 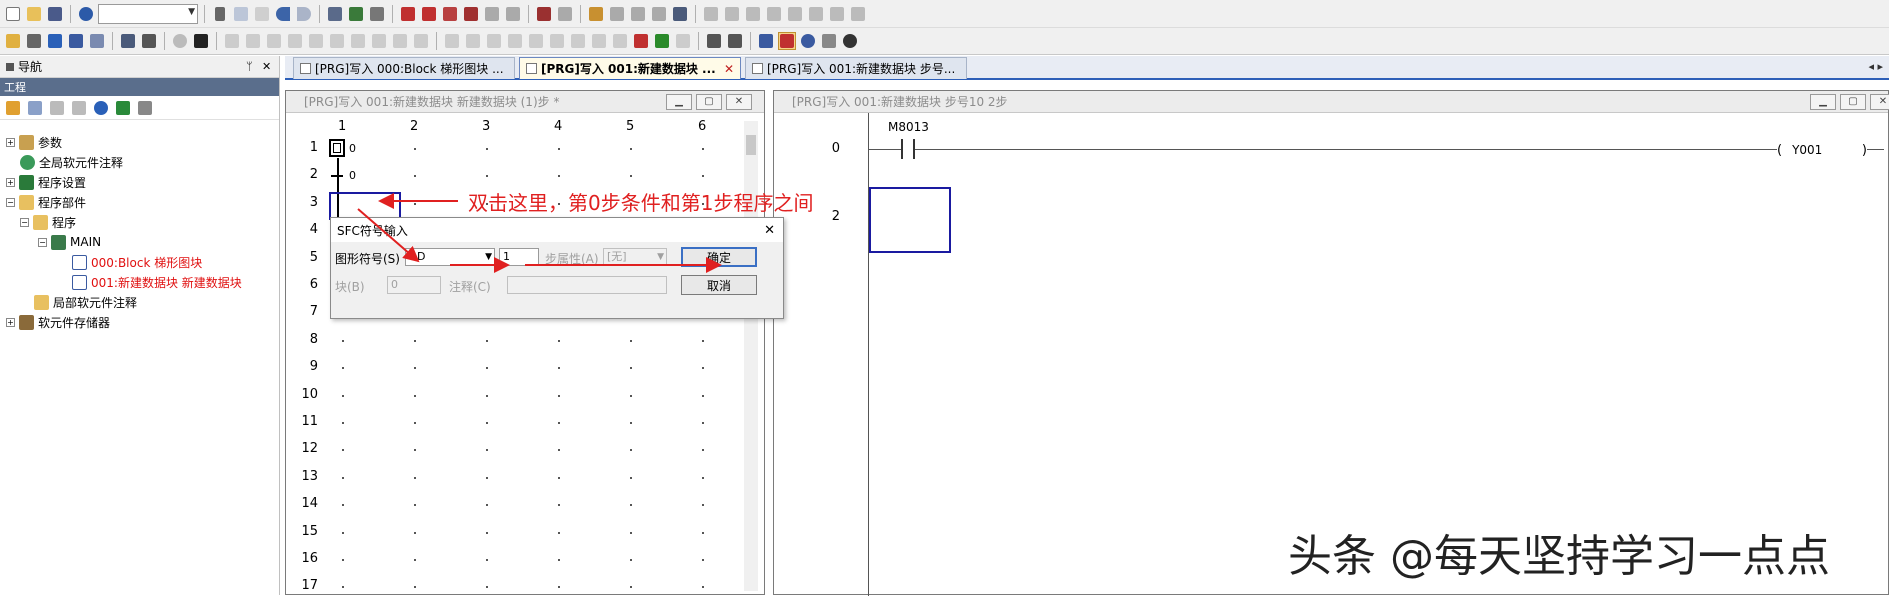 What do you see at coordinates (1559, 556) in the screenshot?
I see `watermark-text: 头条 @每天坚持学习一点点` at bounding box center [1559, 556].